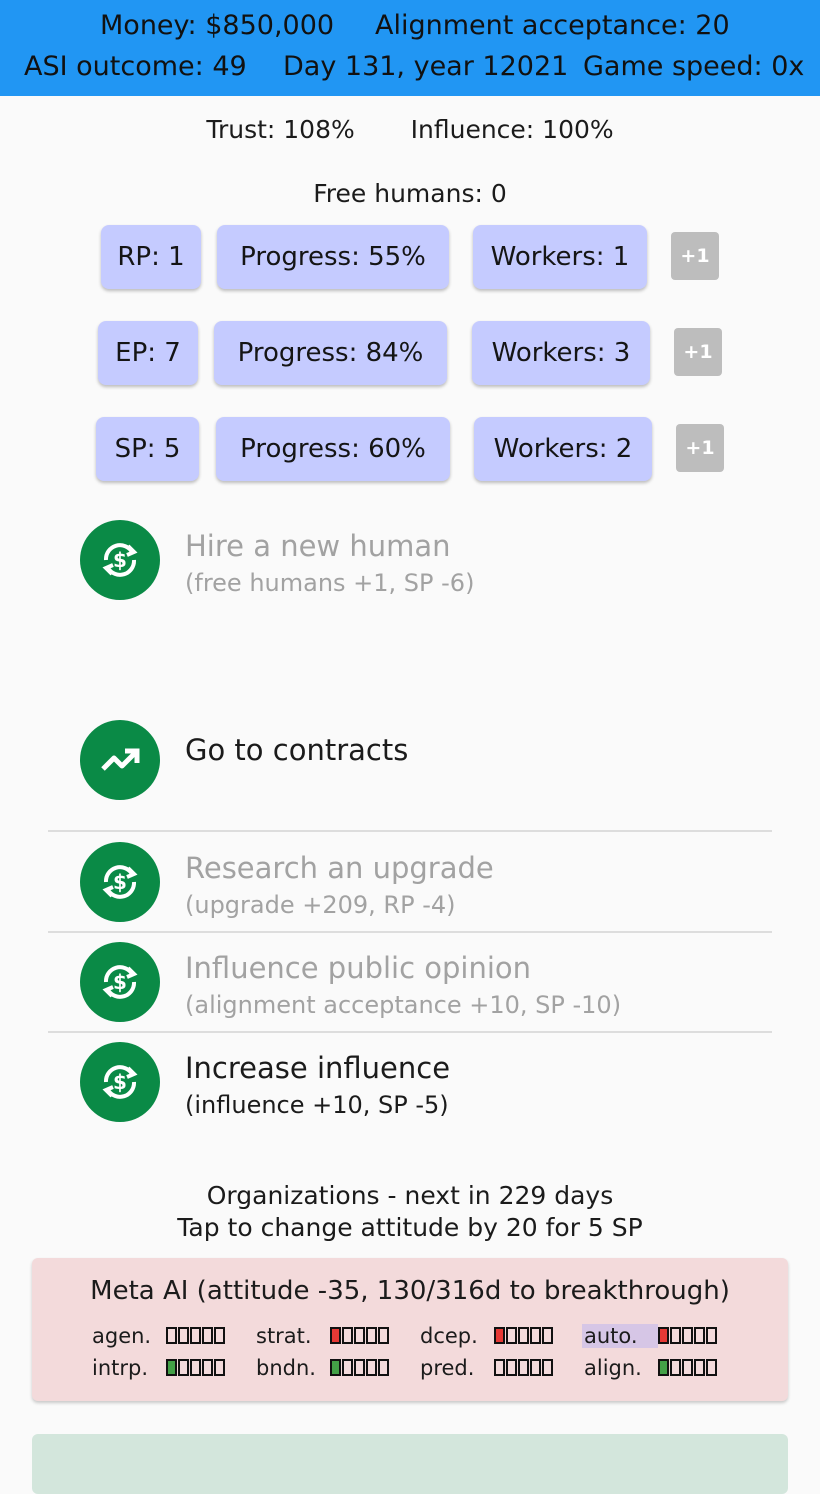 The height and width of the screenshot is (1494, 820). Describe the element at coordinates (563, 449) in the screenshot. I see `sp-workers-button: Workers: 2` at that location.